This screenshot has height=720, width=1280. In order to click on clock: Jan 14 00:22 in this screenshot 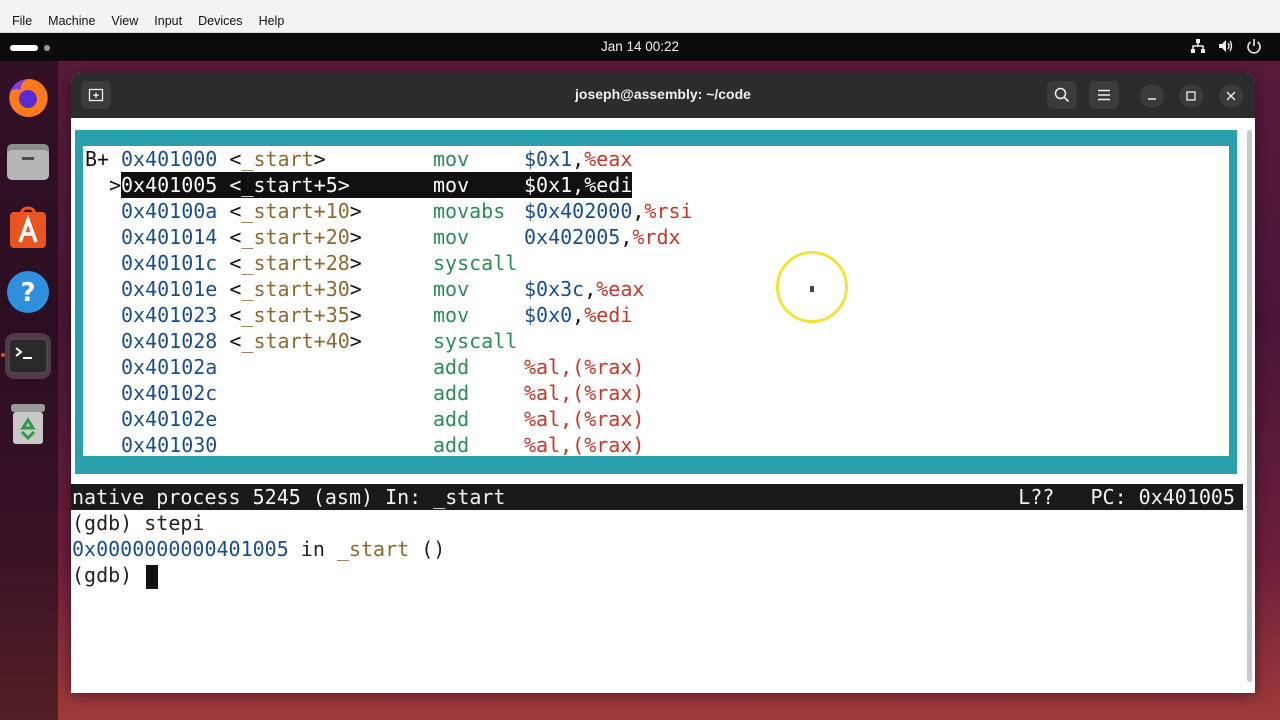, I will do `click(640, 46)`.